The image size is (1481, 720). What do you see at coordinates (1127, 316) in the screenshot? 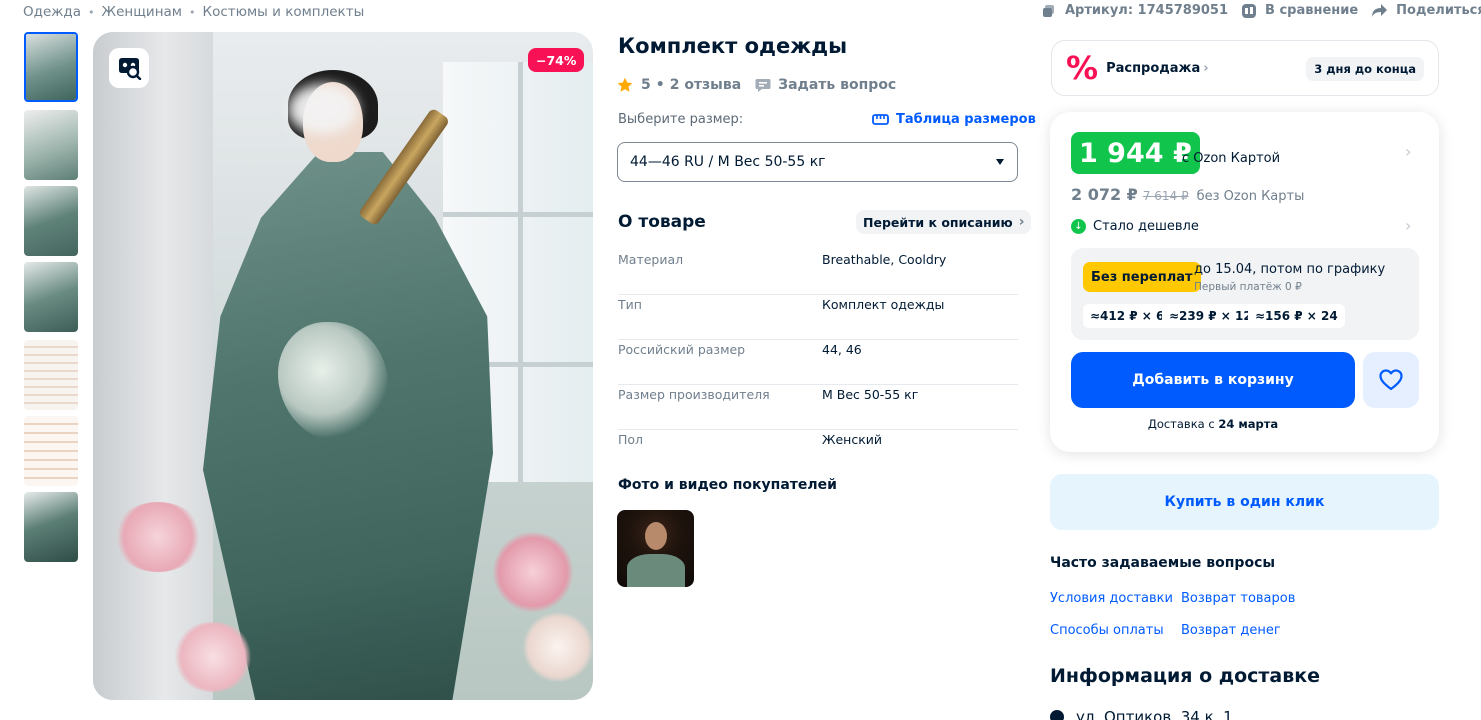
I see `installment-option: ≈412 ₽ × 6` at bounding box center [1127, 316].